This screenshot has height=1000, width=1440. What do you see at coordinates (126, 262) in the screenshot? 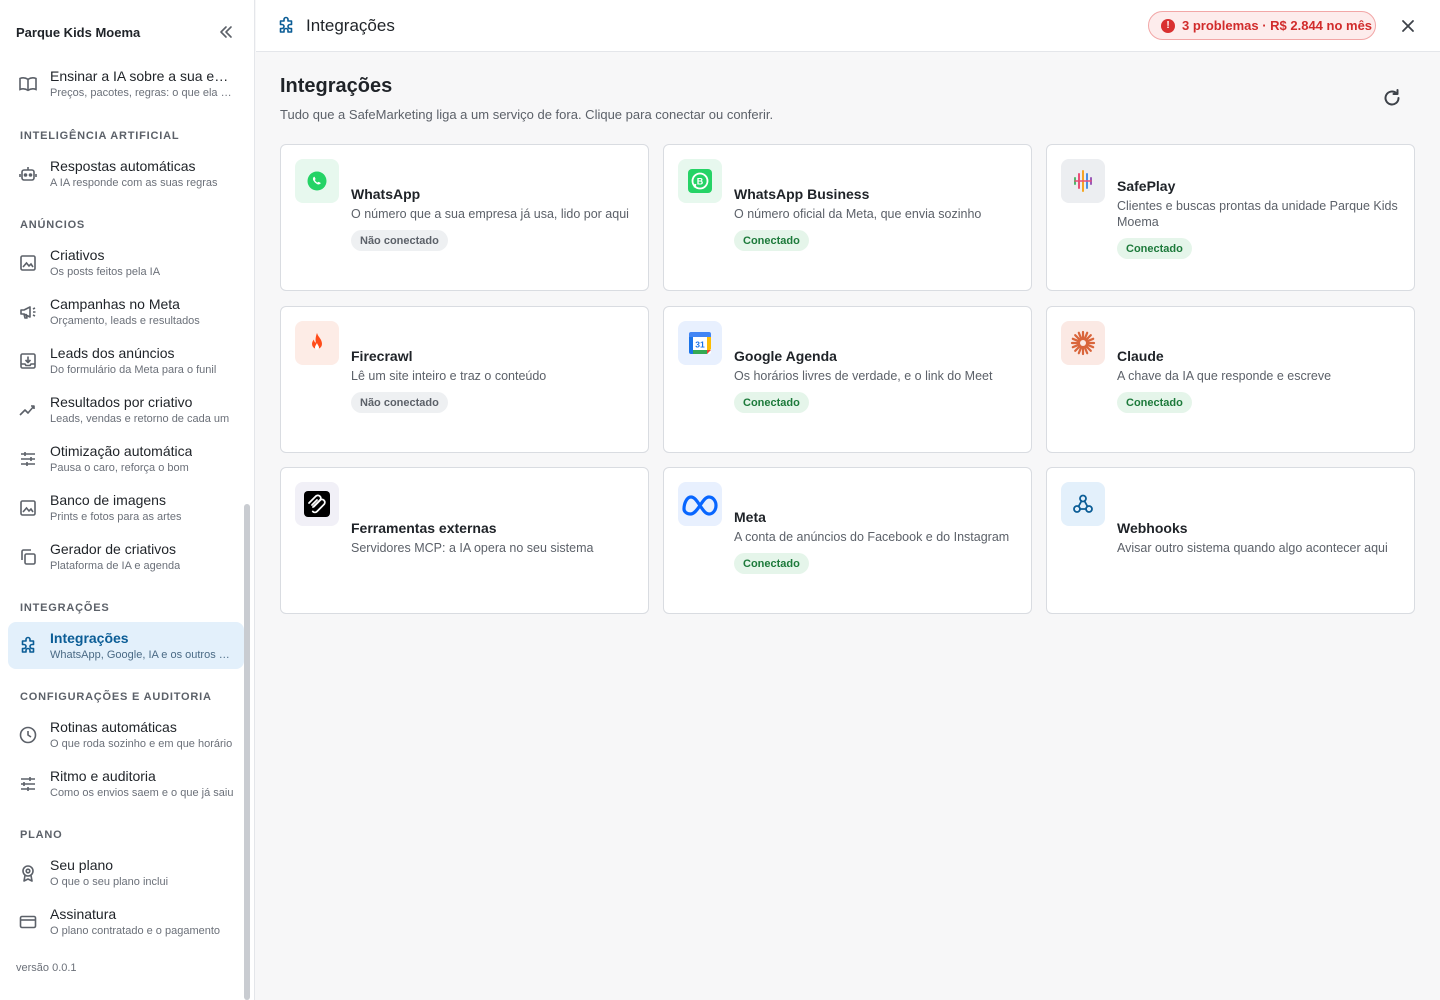
I see `sidebar-item-creatives: Criativos Os posts feitos pela IA` at bounding box center [126, 262].